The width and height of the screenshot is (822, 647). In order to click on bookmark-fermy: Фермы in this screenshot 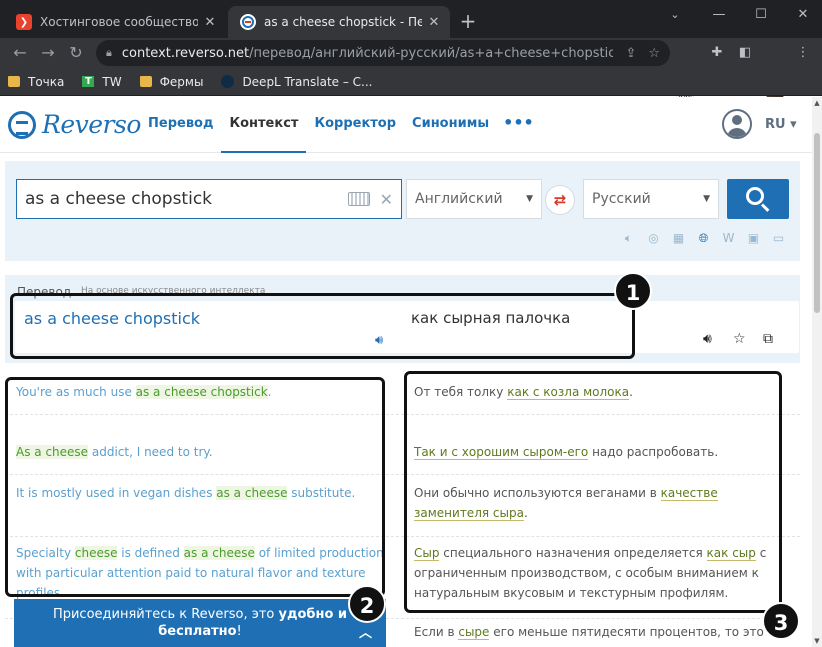, I will do `click(171, 82)`.